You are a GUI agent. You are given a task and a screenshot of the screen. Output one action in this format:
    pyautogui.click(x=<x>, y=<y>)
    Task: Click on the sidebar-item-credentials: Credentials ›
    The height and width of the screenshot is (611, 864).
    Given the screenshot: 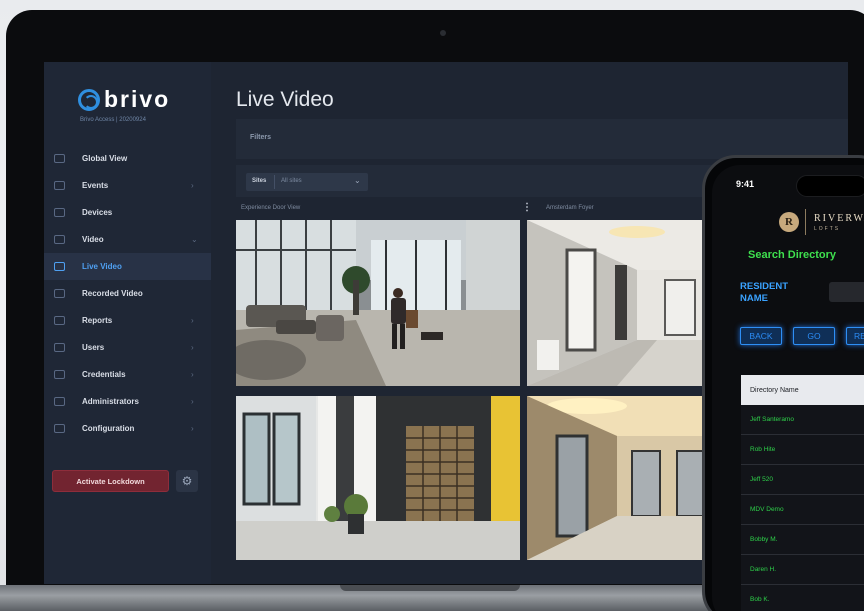 What is the action you would take?
    pyautogui.click(x=127, y=374)
    